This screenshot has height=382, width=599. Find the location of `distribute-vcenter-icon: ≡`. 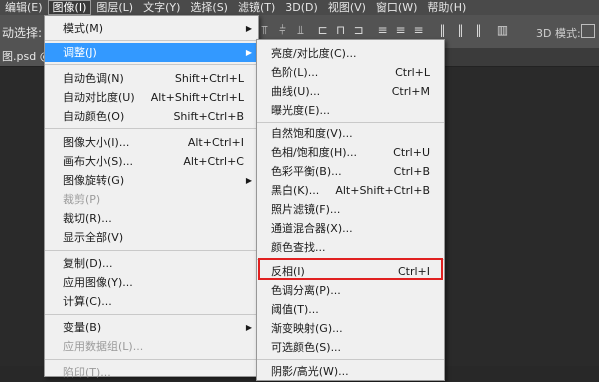

distribute-vcenter-icon: ≡ is located at coordinates (400, 30).